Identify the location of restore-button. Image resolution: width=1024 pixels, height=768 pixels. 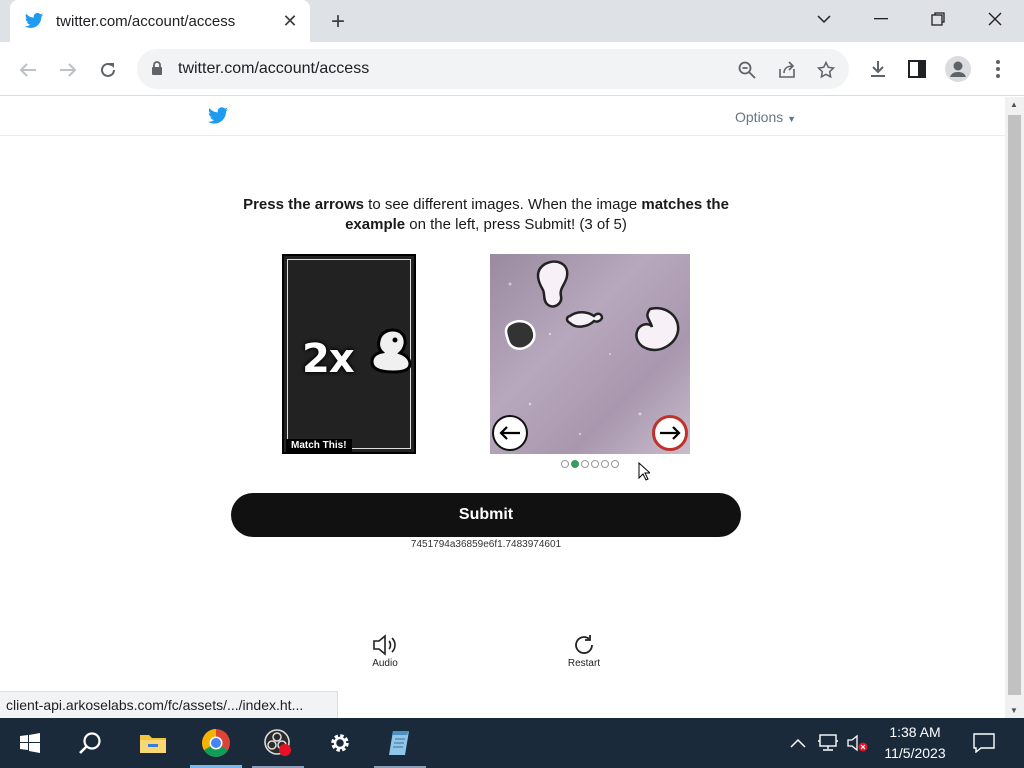
(938, 19).